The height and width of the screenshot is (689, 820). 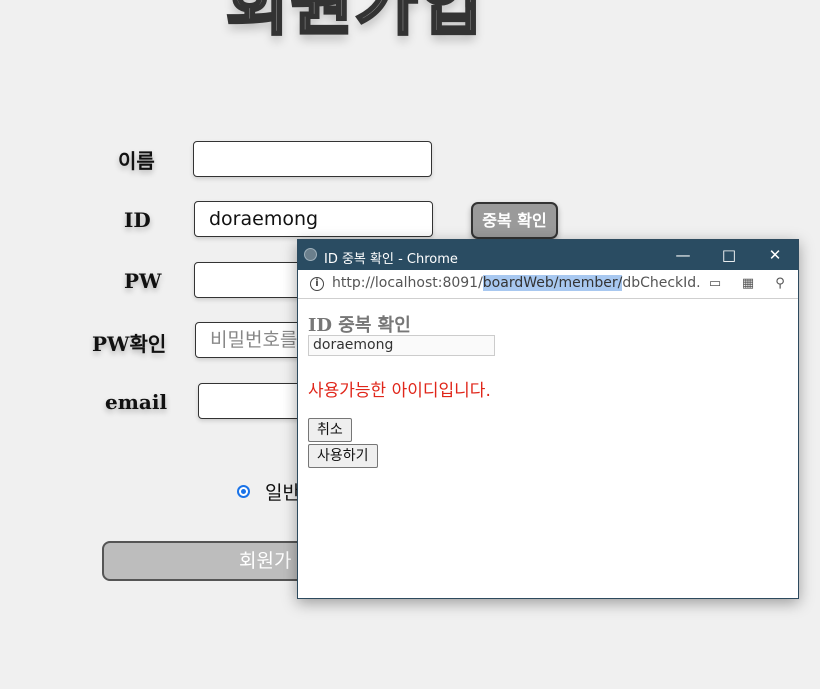 What do you see at coordinates (343, 456) in the screenshot?
I see `use-id-button: 사용하기` at bounding box center [343, 456].